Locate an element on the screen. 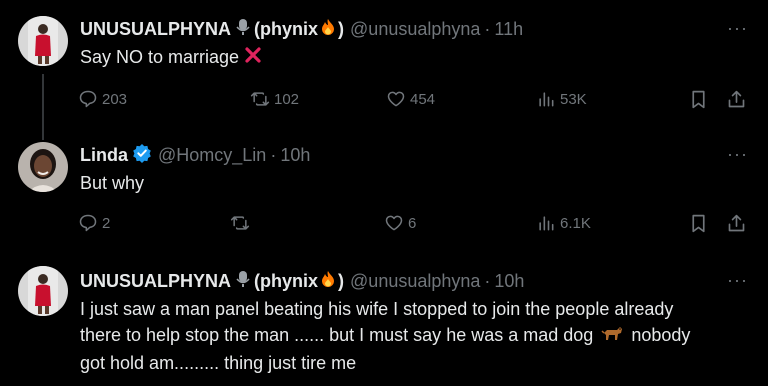 Image resolution: width=768 pixels, height=386 pixels. like-count: 6 is located at coordinates (412, 223).